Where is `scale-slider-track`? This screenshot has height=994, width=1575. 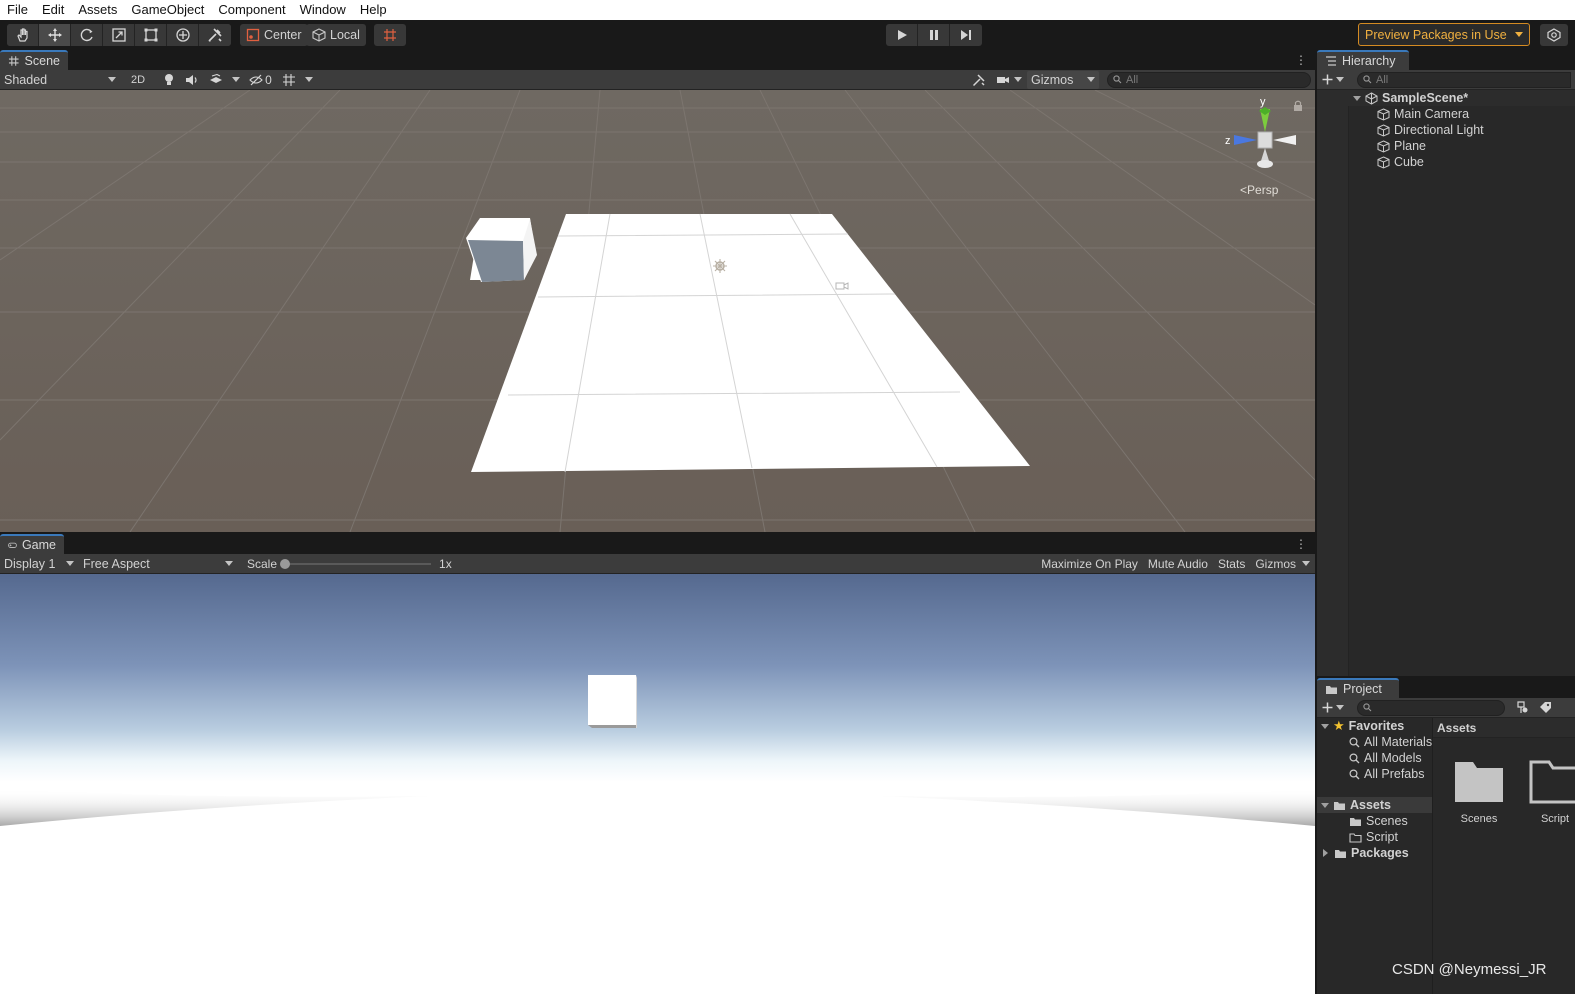 scale-slider-track is located at coordinates (358, 563).